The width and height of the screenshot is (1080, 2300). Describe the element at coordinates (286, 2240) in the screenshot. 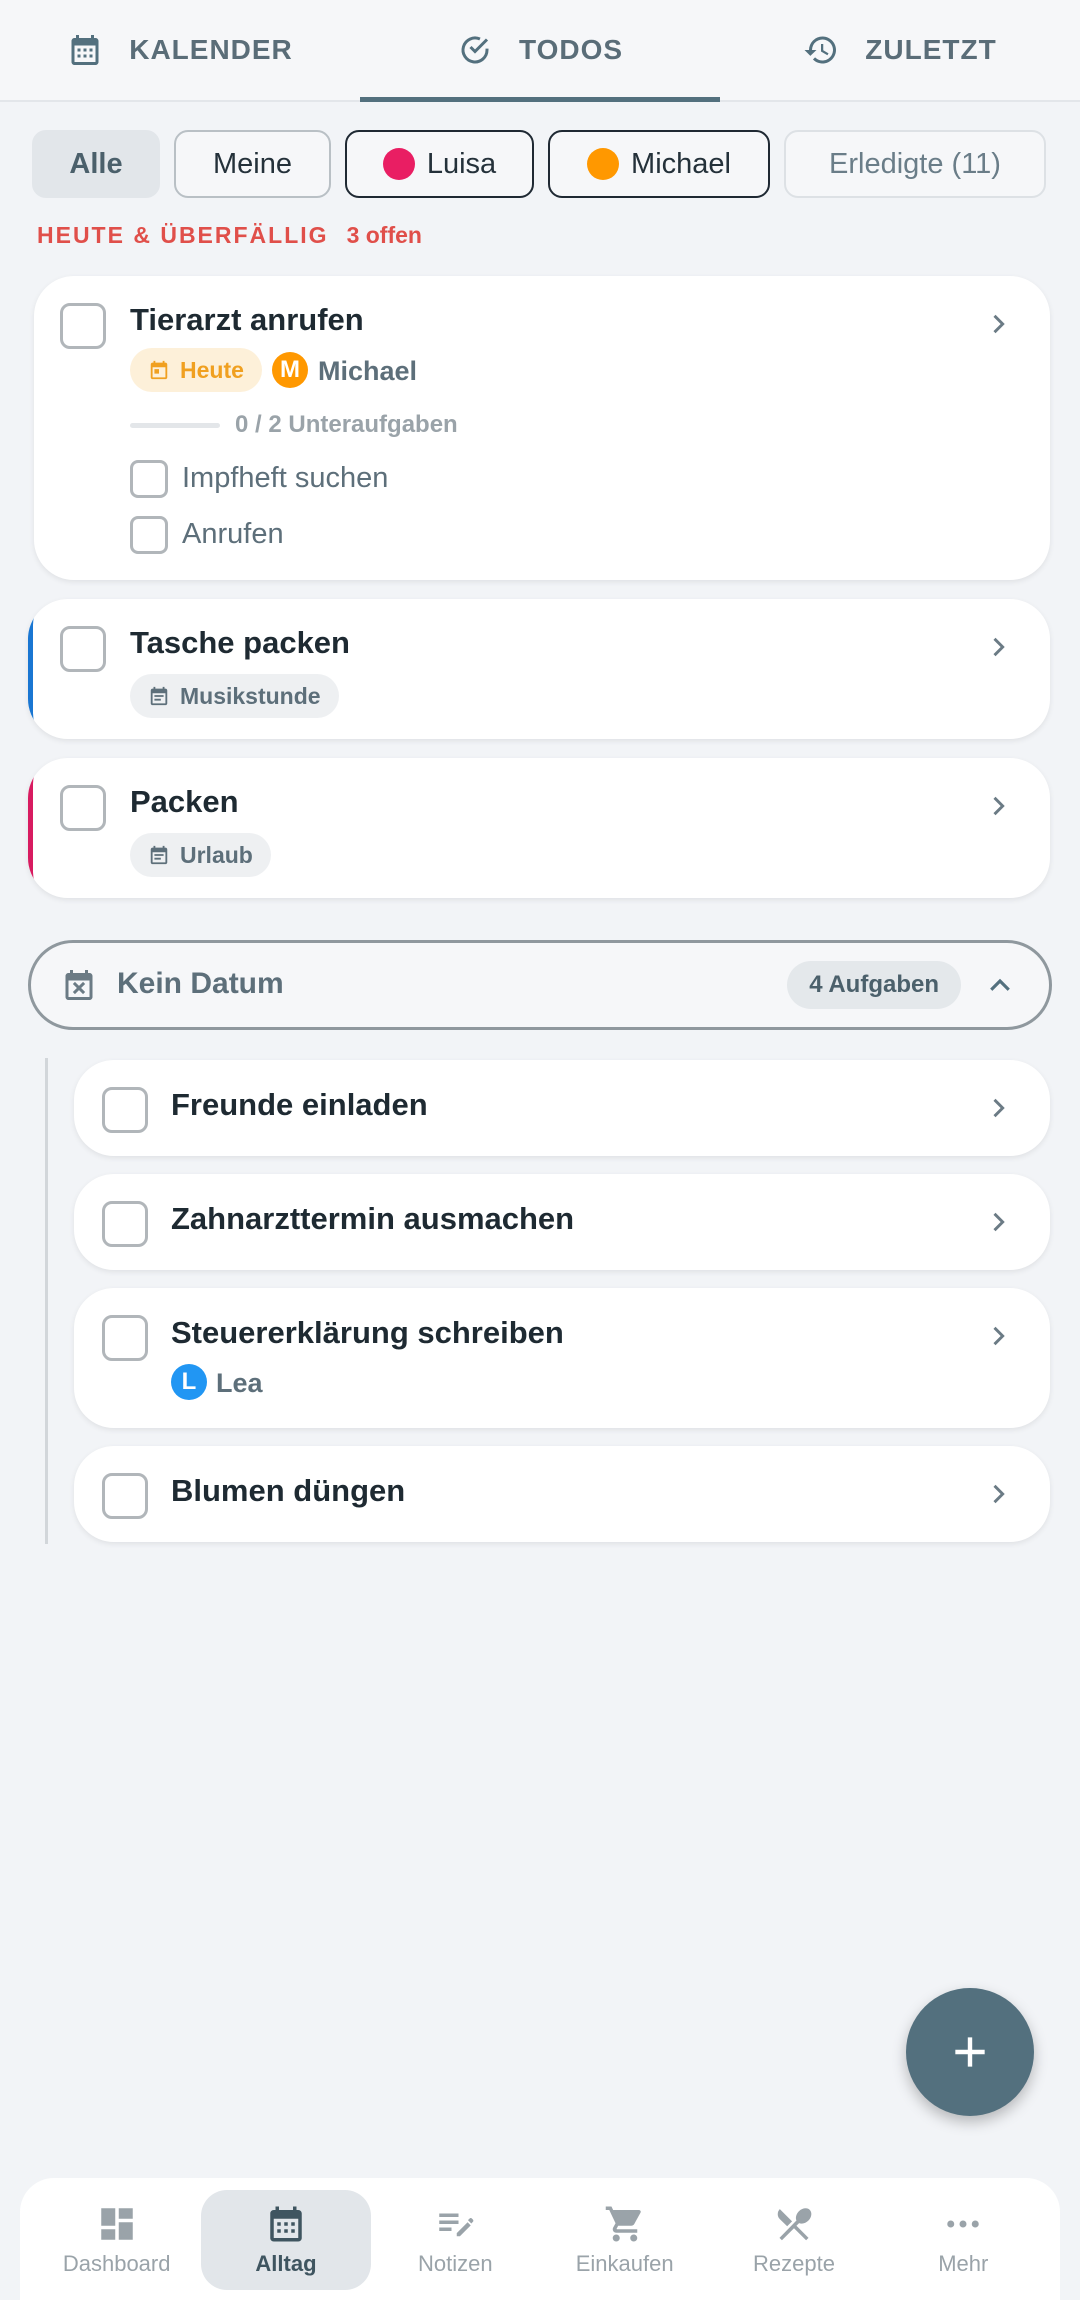

I see `nav-alltag: Alltag` at that location.